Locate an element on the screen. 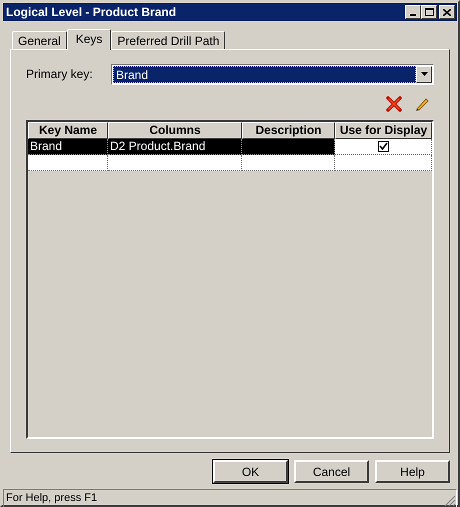 This screenshot has width=460, height=507. table-cell: D2 Product.Brand is located at coordinates (175, 147).